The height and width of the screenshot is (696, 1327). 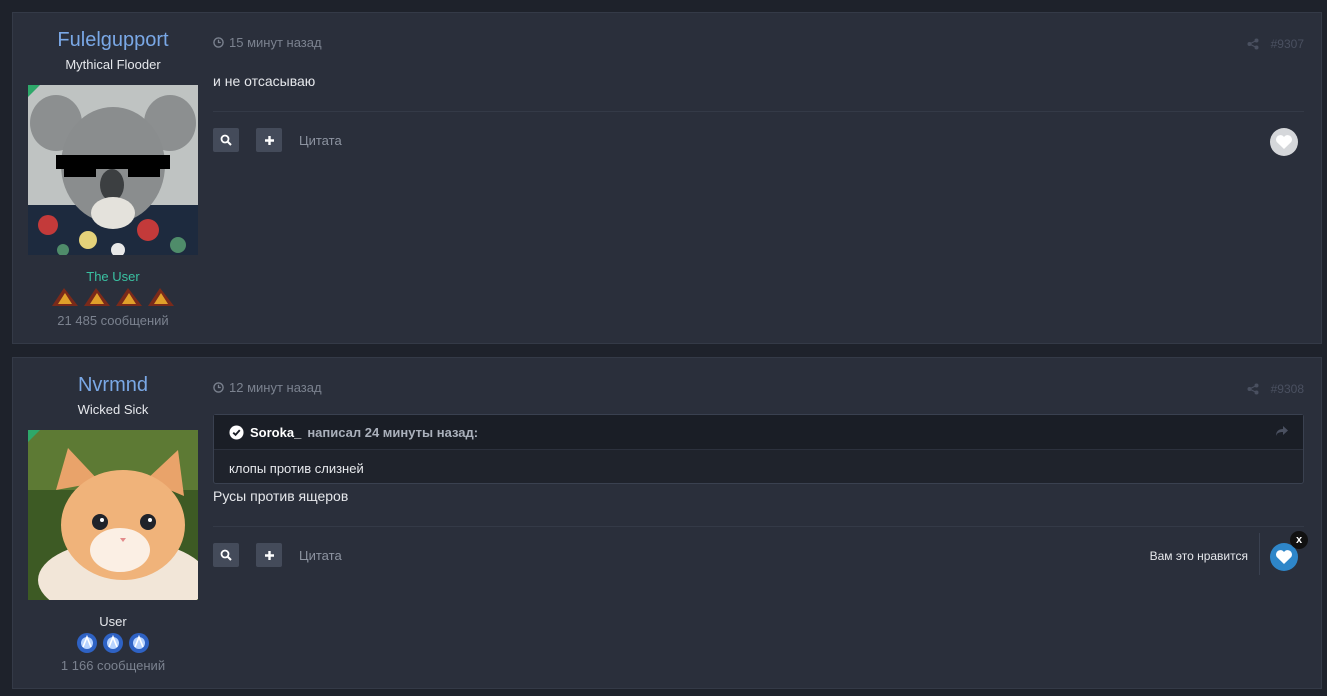 I want to click on post-timestamp: 15 минут назад, so click(x=267, y=42).